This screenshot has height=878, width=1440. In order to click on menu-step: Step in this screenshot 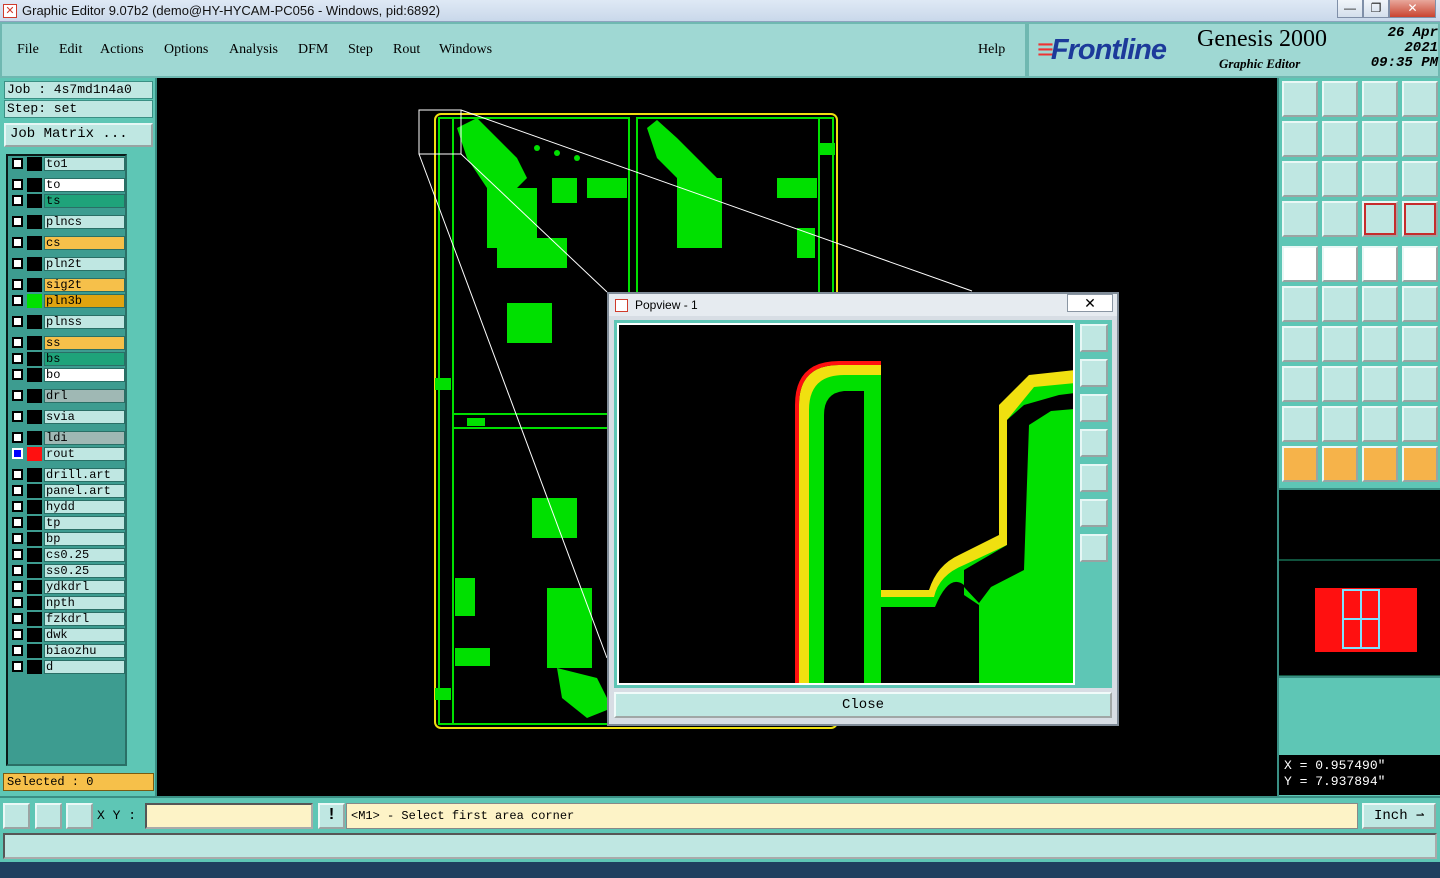, I will do `click(360, 50)`.